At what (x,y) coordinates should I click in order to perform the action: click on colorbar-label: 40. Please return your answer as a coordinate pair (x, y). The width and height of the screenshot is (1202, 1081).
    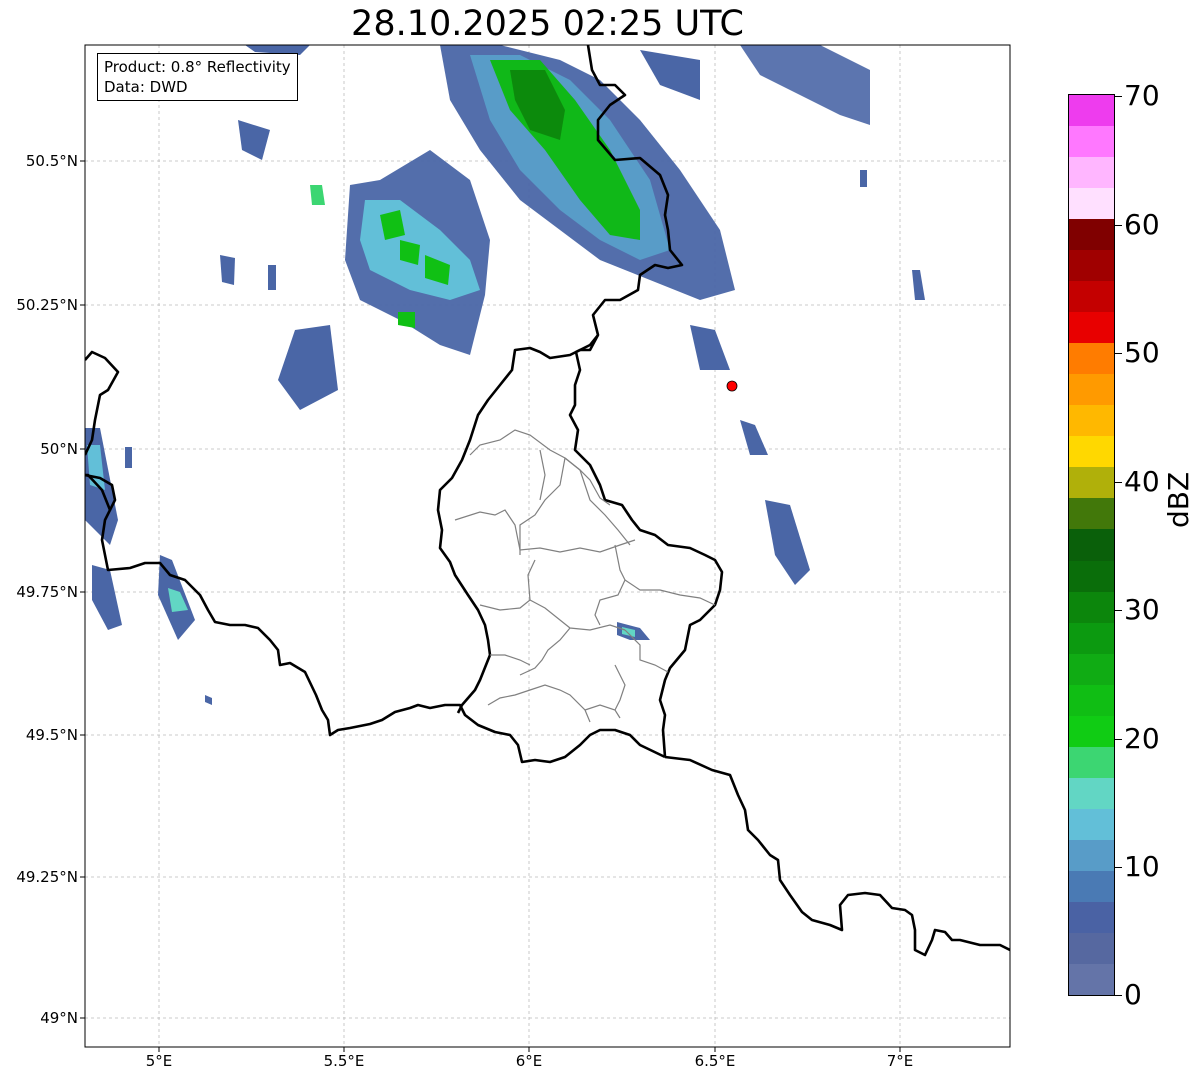
    Looking at the image, I should click on (1142, 481).